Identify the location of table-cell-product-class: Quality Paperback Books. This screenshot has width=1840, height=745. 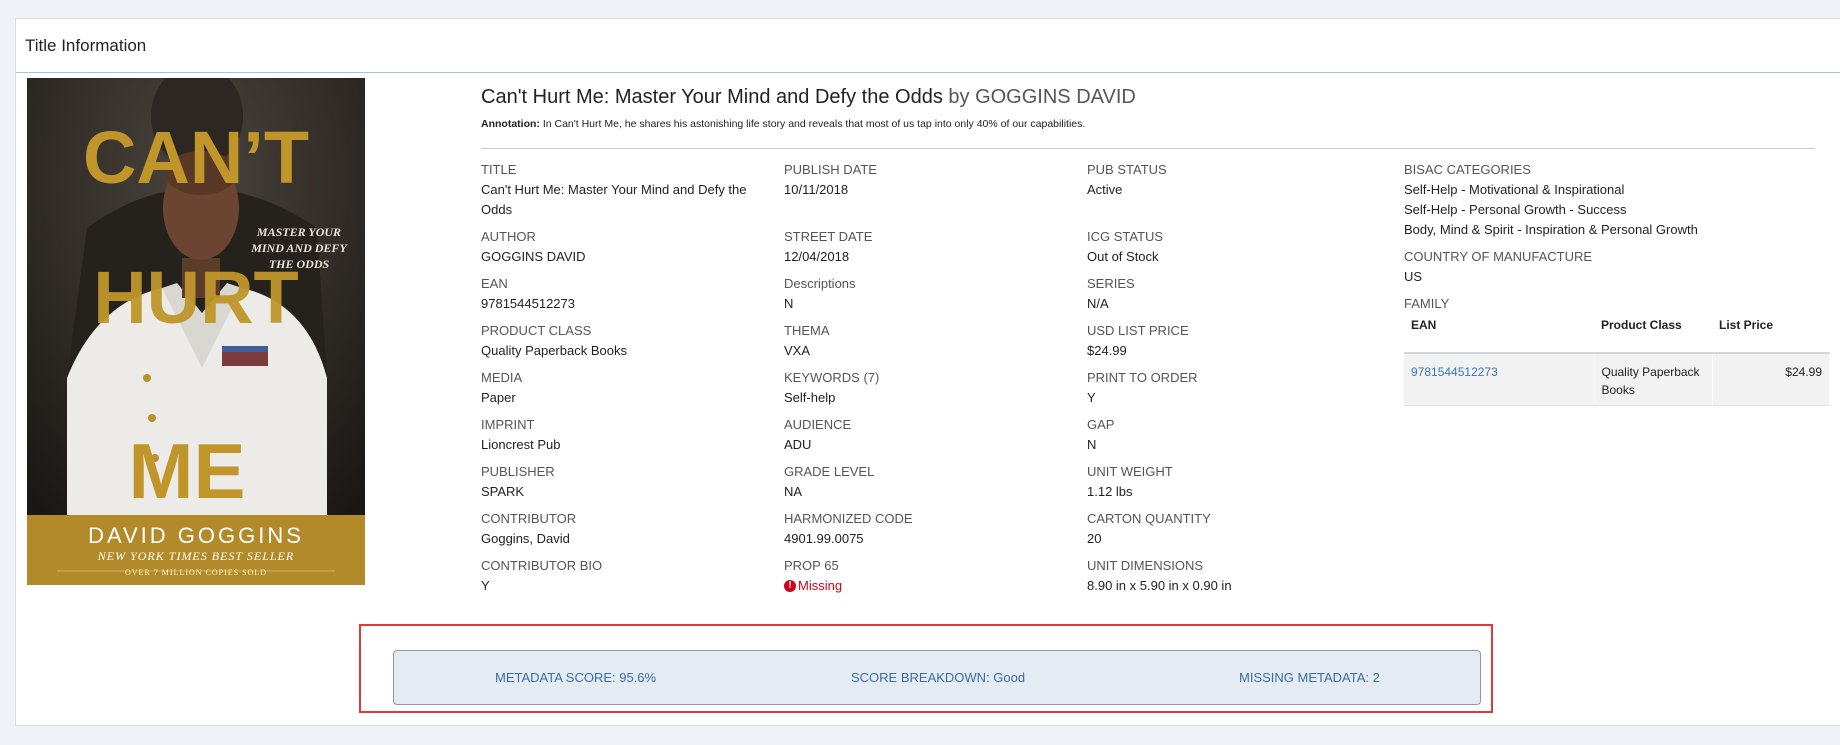
(1653, 379).